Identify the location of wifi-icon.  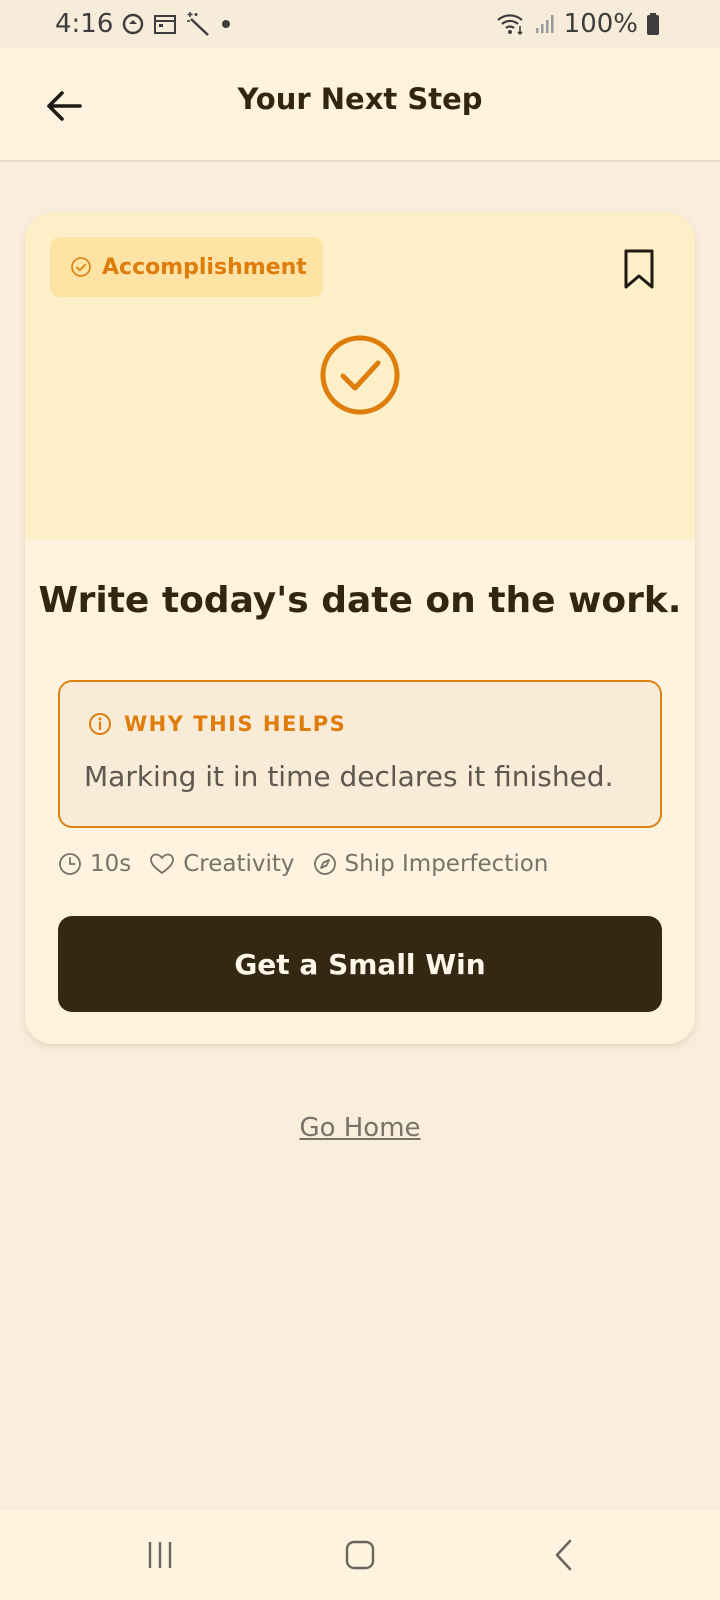
(511, 24).